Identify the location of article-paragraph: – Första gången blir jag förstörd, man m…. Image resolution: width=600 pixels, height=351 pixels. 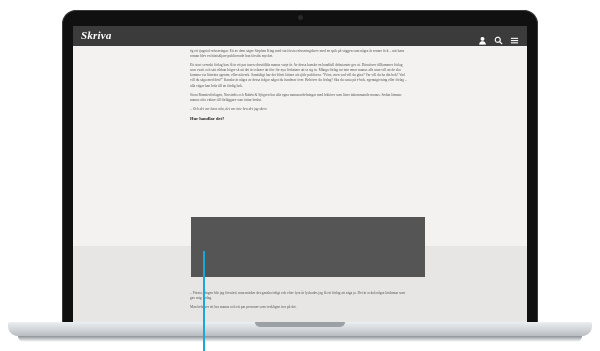
(298, 296).